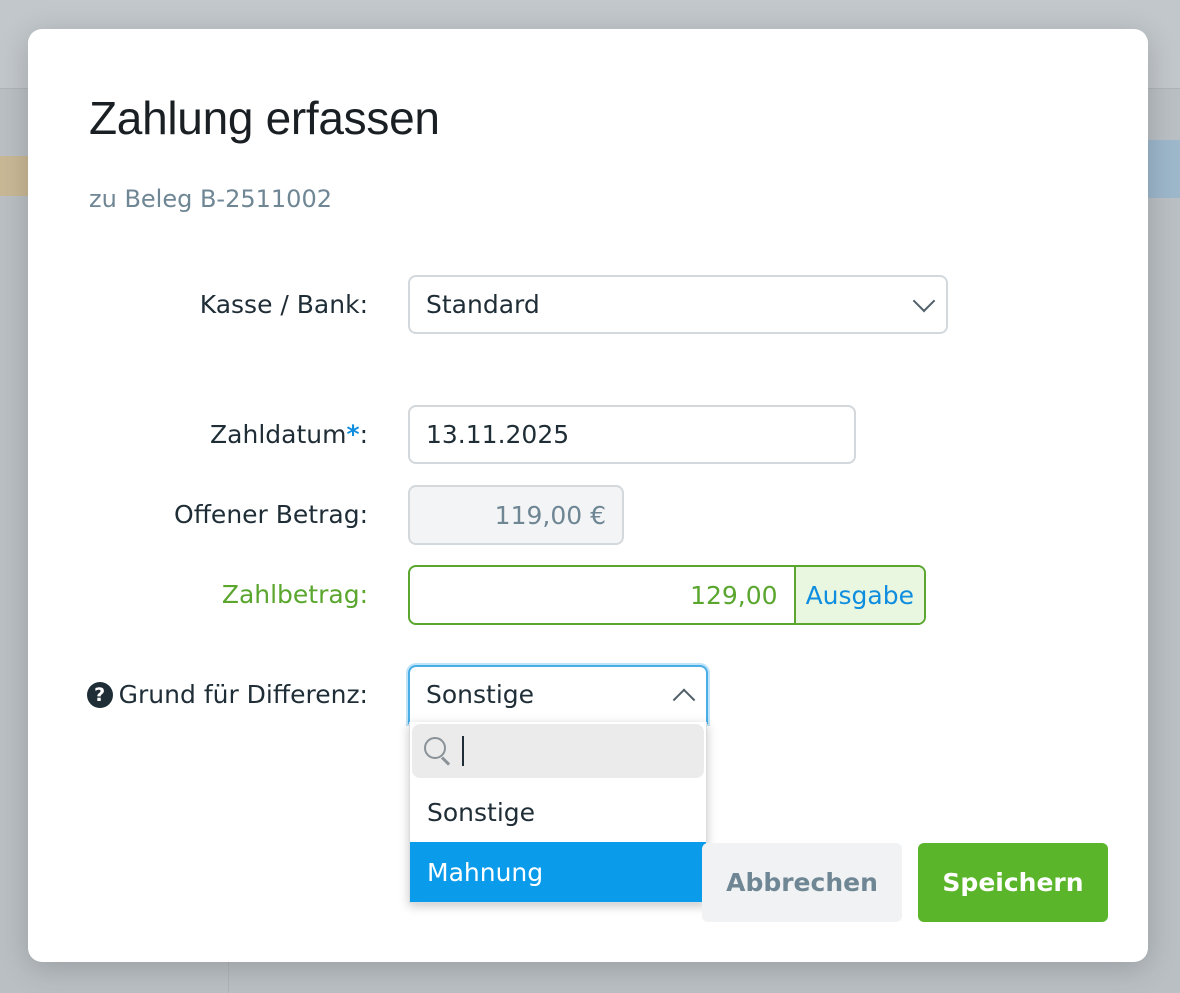 This screenshot has width=1180, height=993. What do you see at coordinates (684, 699) in the screenshot?
I see `chevron-up-icon` at bounding box center [684, 699].